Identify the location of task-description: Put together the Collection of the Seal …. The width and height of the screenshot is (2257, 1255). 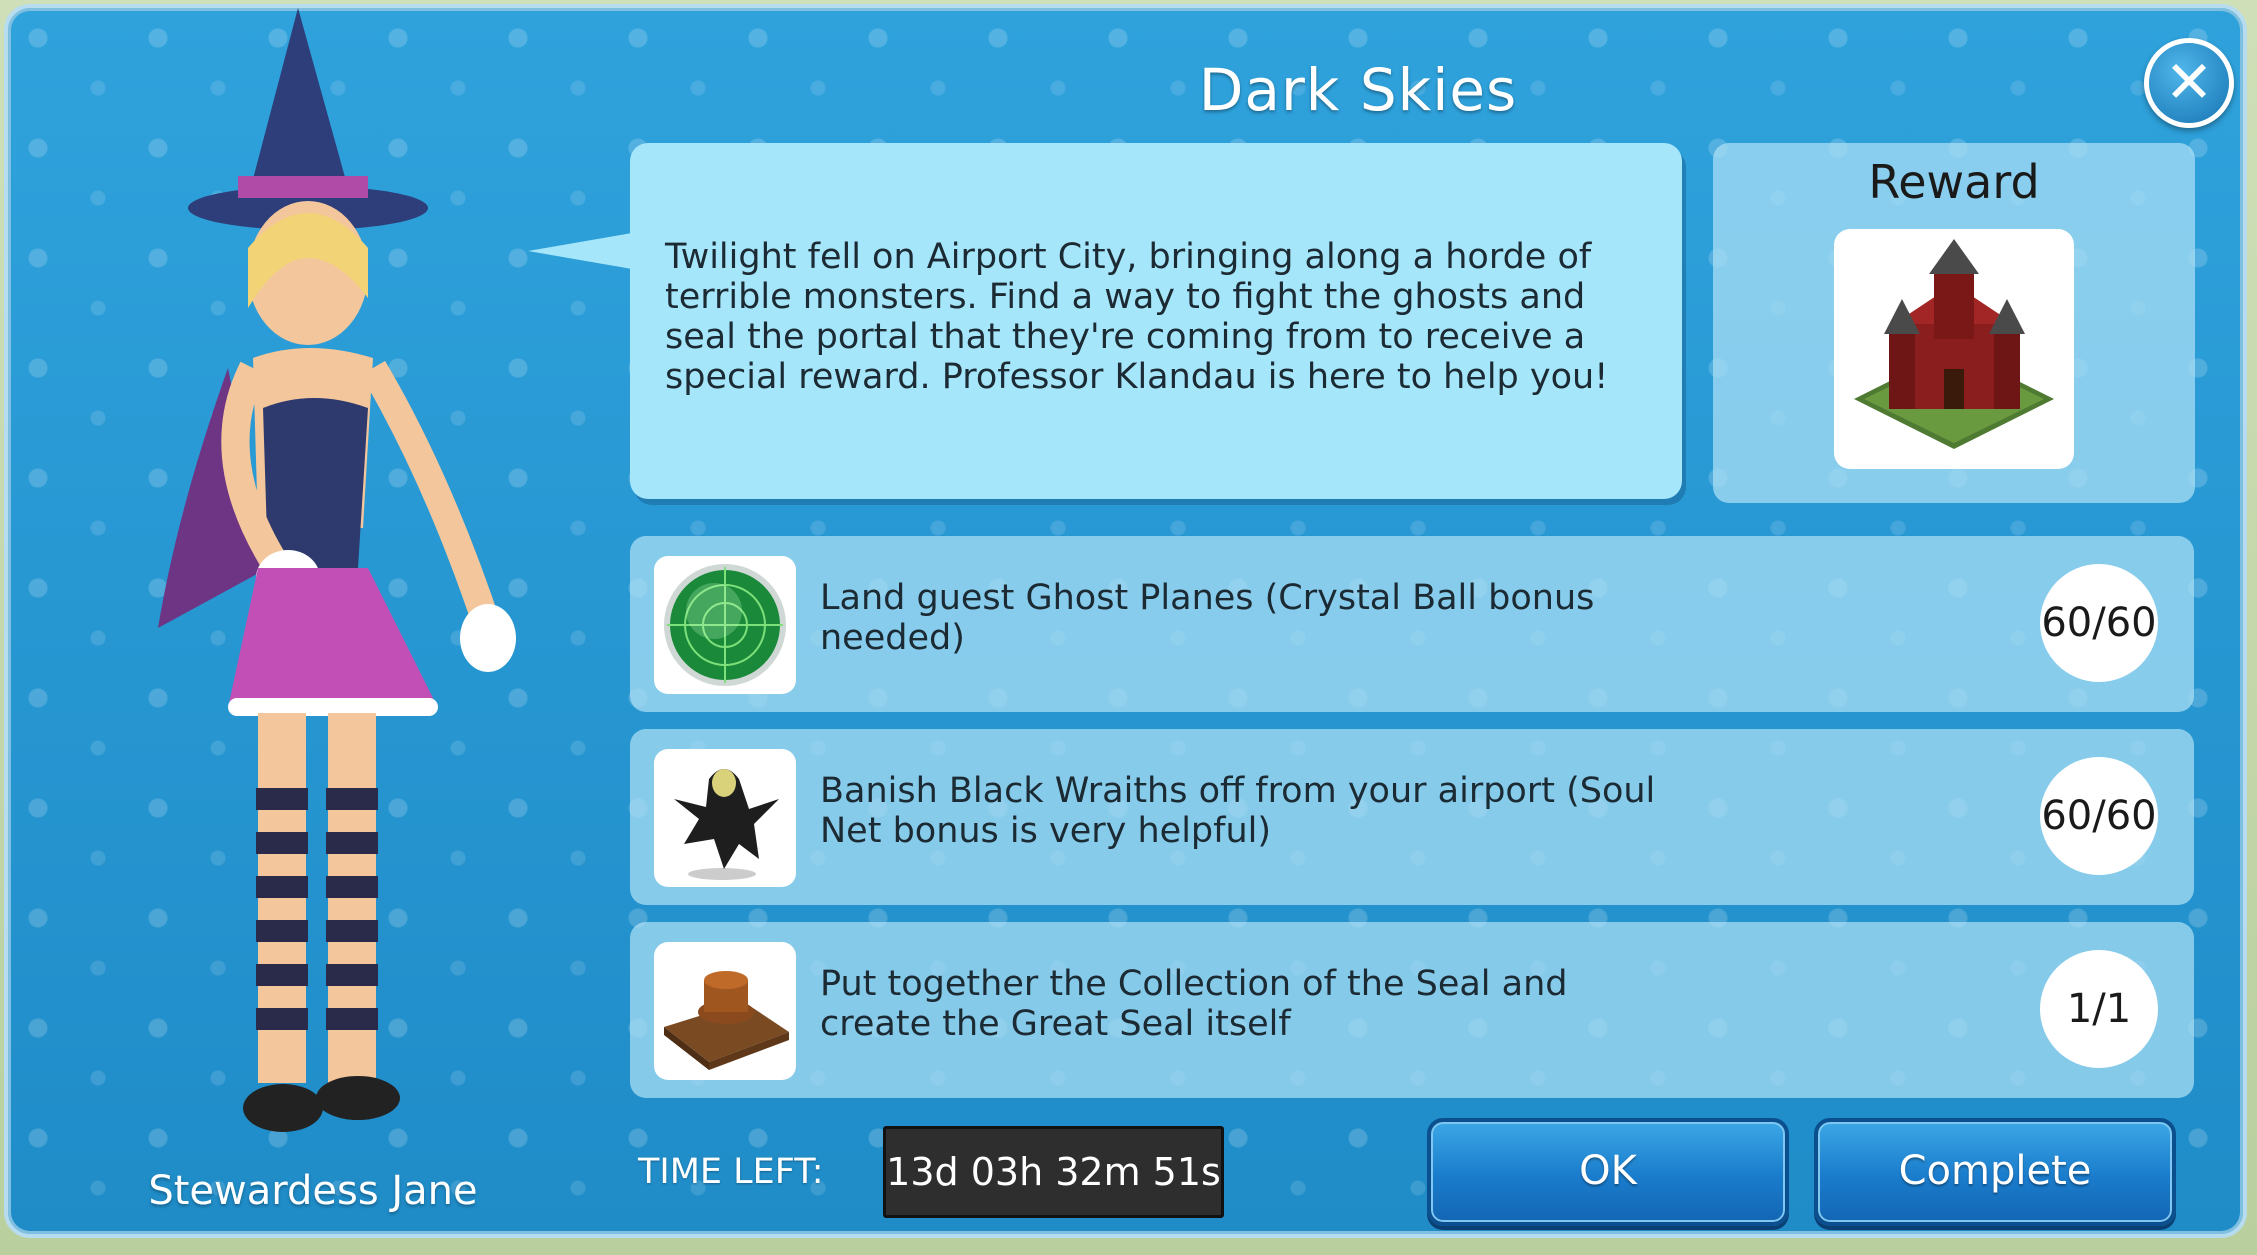
(1194, 1004).